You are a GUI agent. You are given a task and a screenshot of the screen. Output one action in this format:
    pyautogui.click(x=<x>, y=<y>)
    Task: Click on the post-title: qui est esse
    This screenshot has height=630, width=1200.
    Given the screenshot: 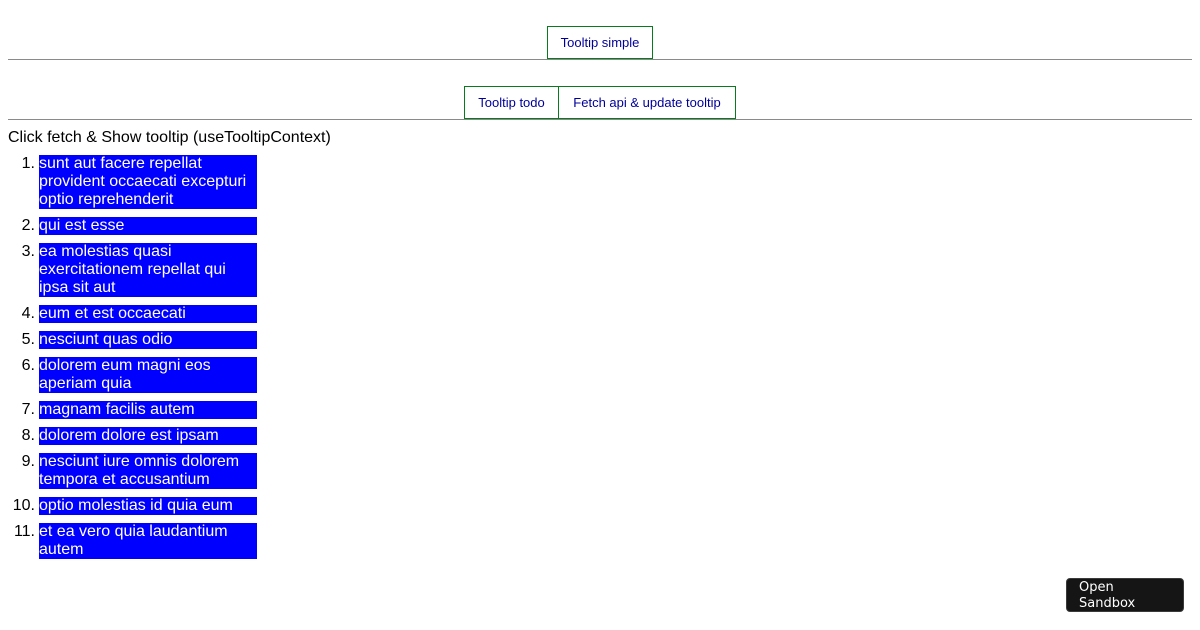 What is the action you would take?
    pyautogui.click(x=148, y=226)
    